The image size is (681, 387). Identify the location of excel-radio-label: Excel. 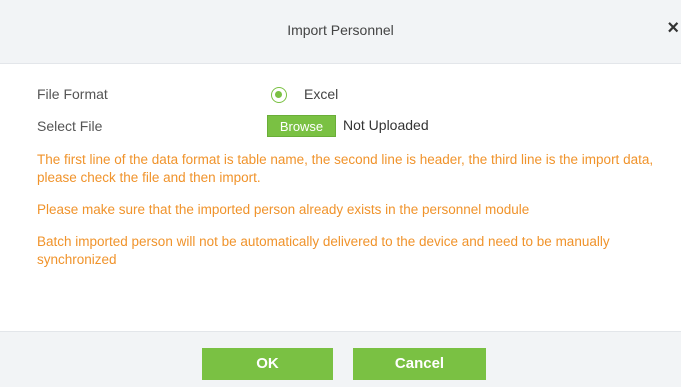
(321, 94).